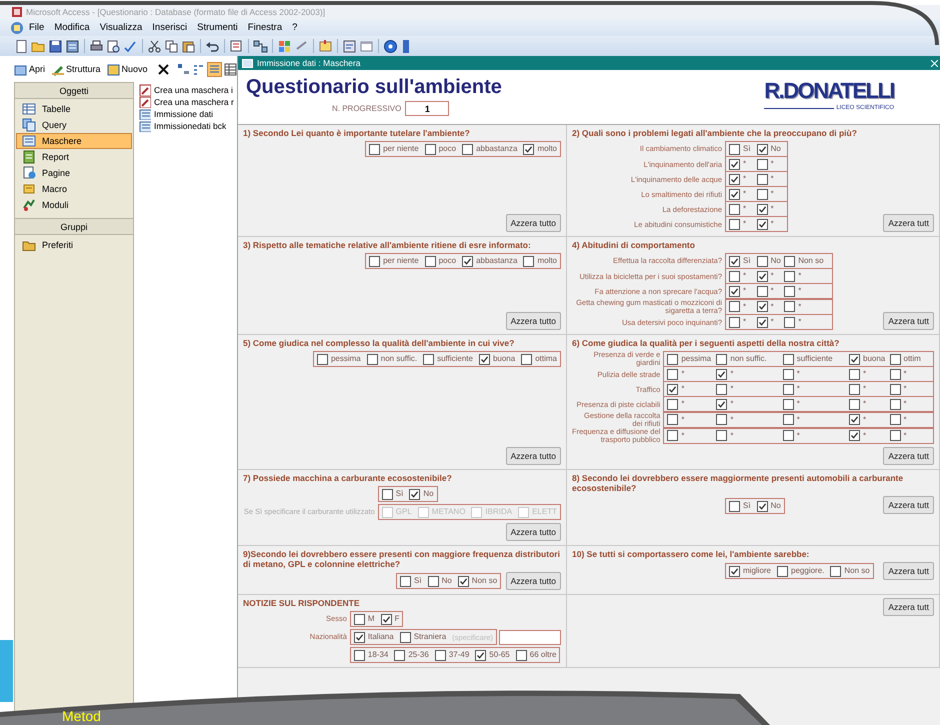  What do you see at coordinates (74, 245) in the screenshot?
I see `sidebar-item: Preferiti` at bounding box center [74, 245].